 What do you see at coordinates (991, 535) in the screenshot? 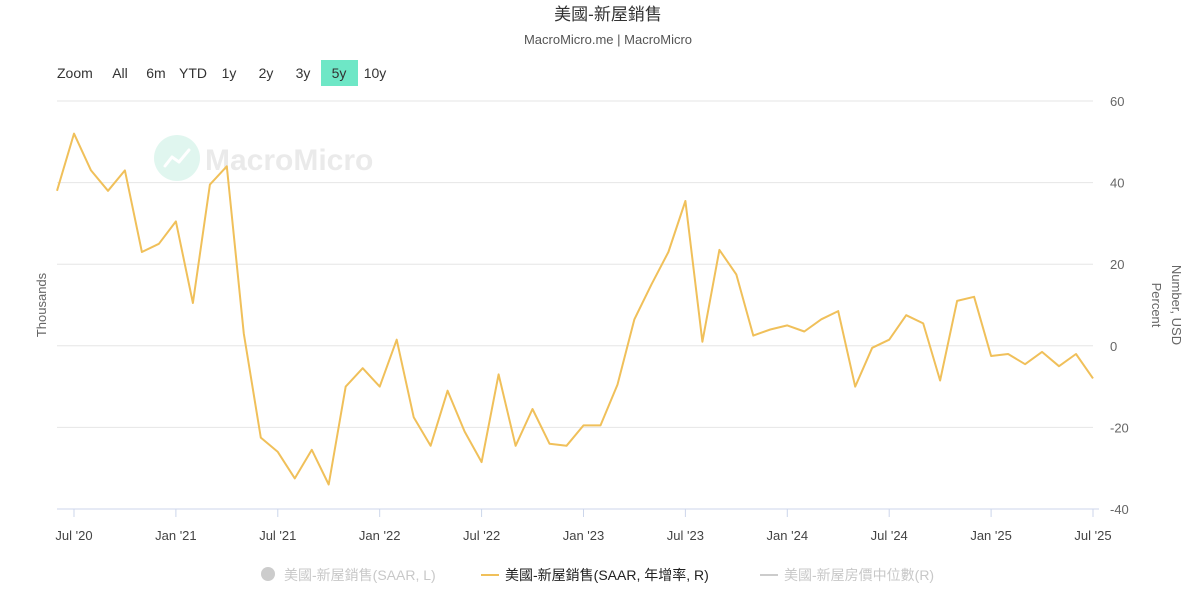
I see `x-tick-label: Jan '25` at bounding box center [991, 535].